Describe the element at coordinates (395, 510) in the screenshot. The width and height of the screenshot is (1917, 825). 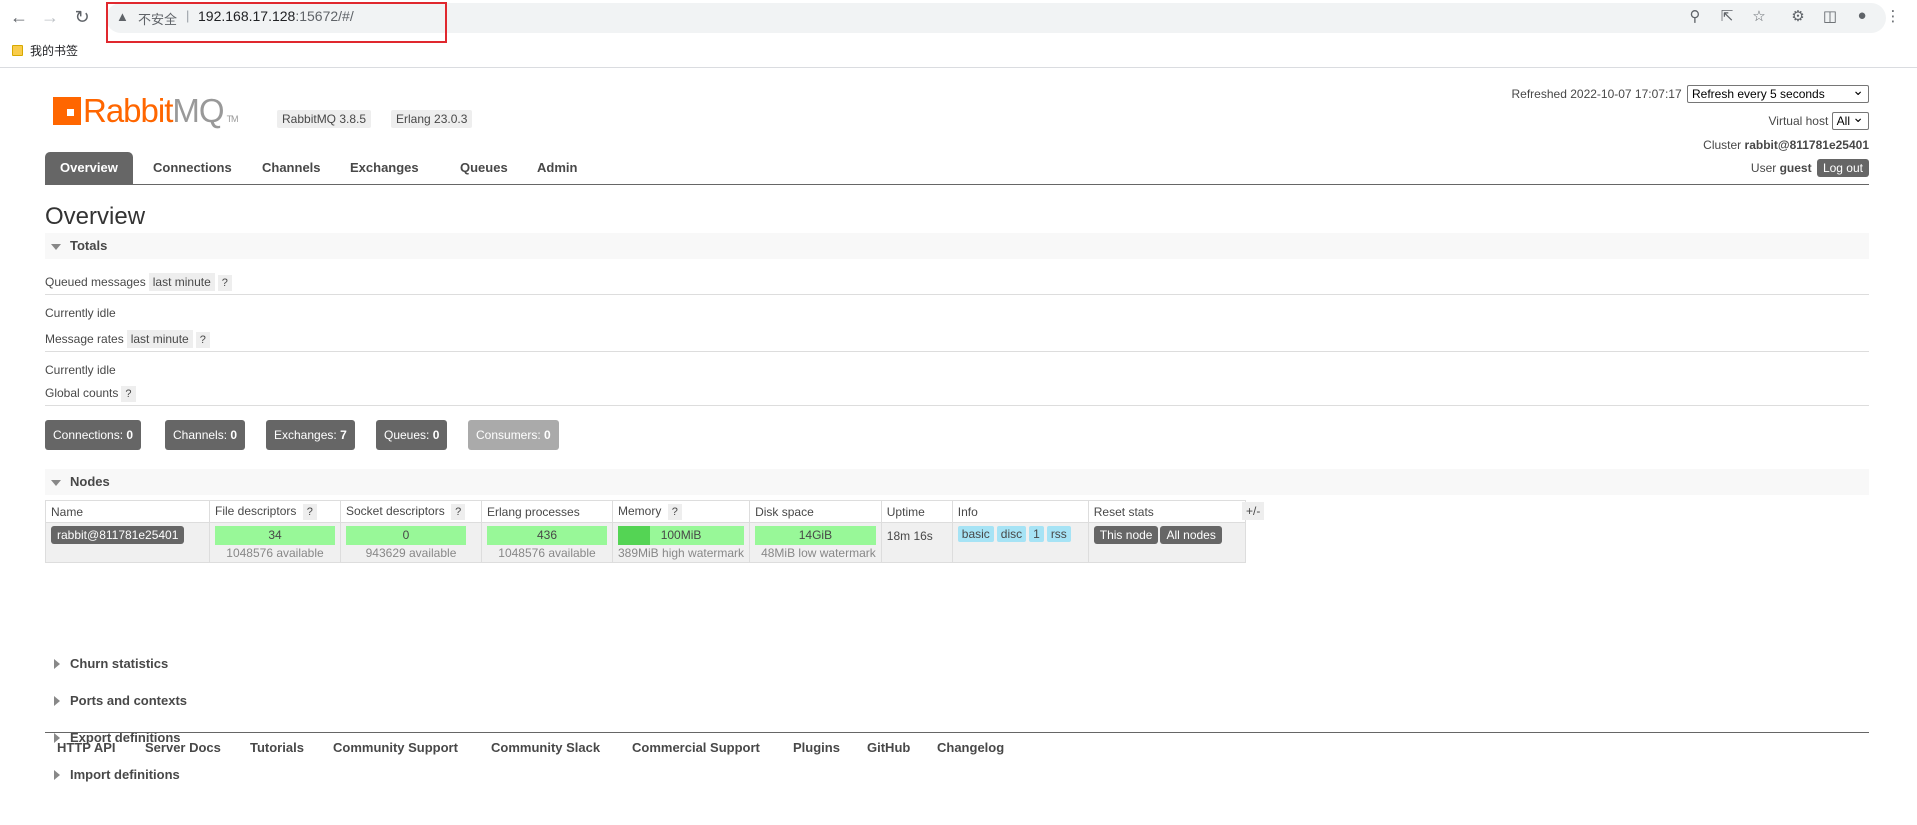
I see `col-socket-descriptors-label: Socket descriptors` at that location.